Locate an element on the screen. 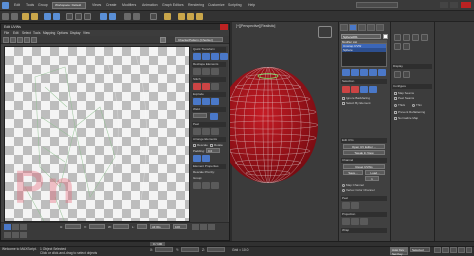 The height and width of the screenshot is (256, 474). uv-move-icon is located at coordinates (6, 40).